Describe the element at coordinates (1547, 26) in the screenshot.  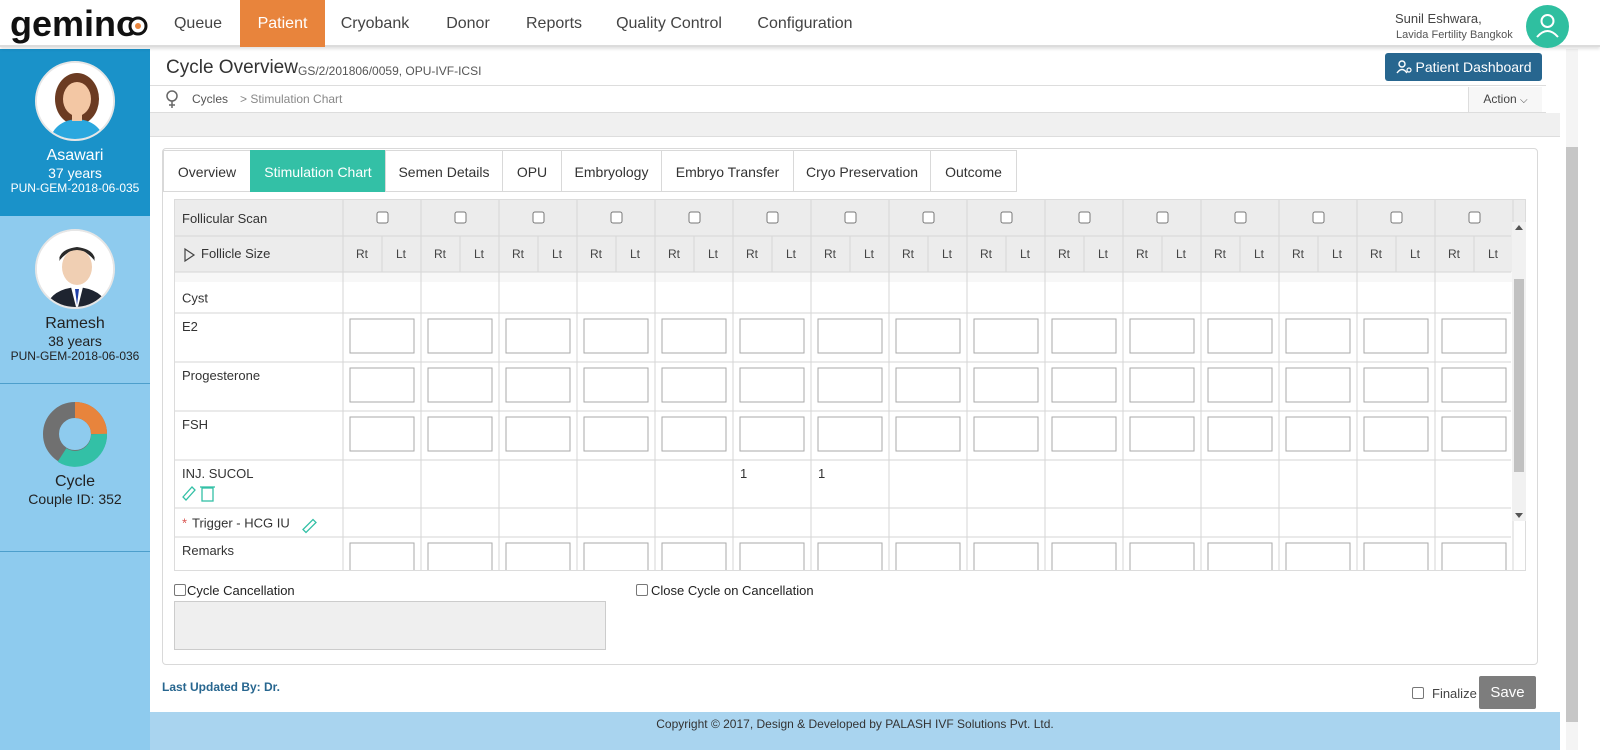
I see `user-icon` at that location.